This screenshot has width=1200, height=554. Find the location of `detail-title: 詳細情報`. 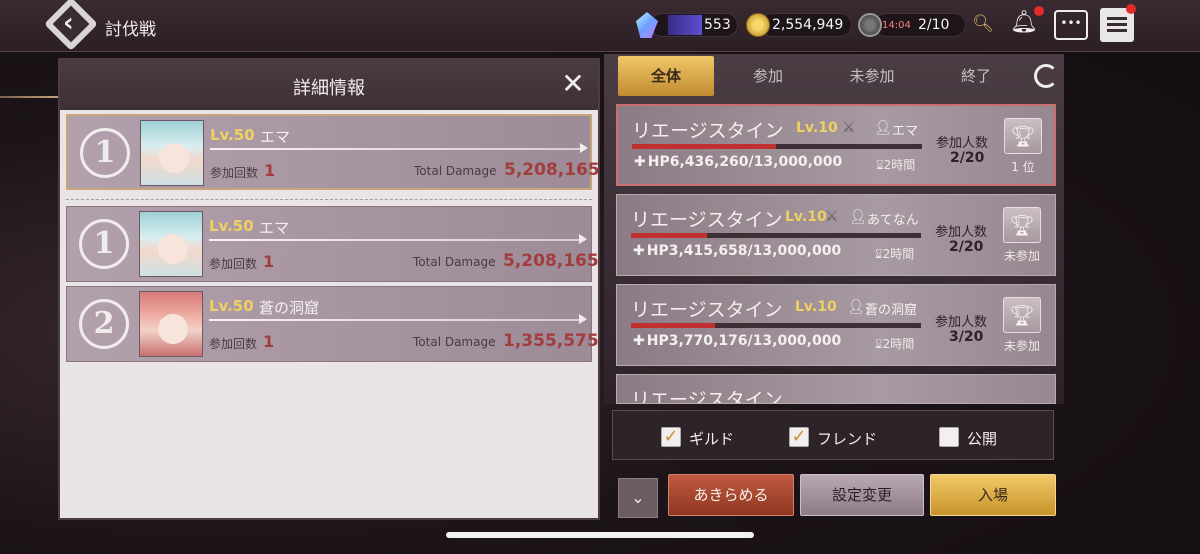

detail-title: 詳細情報 is located at coordinates (329, 88).